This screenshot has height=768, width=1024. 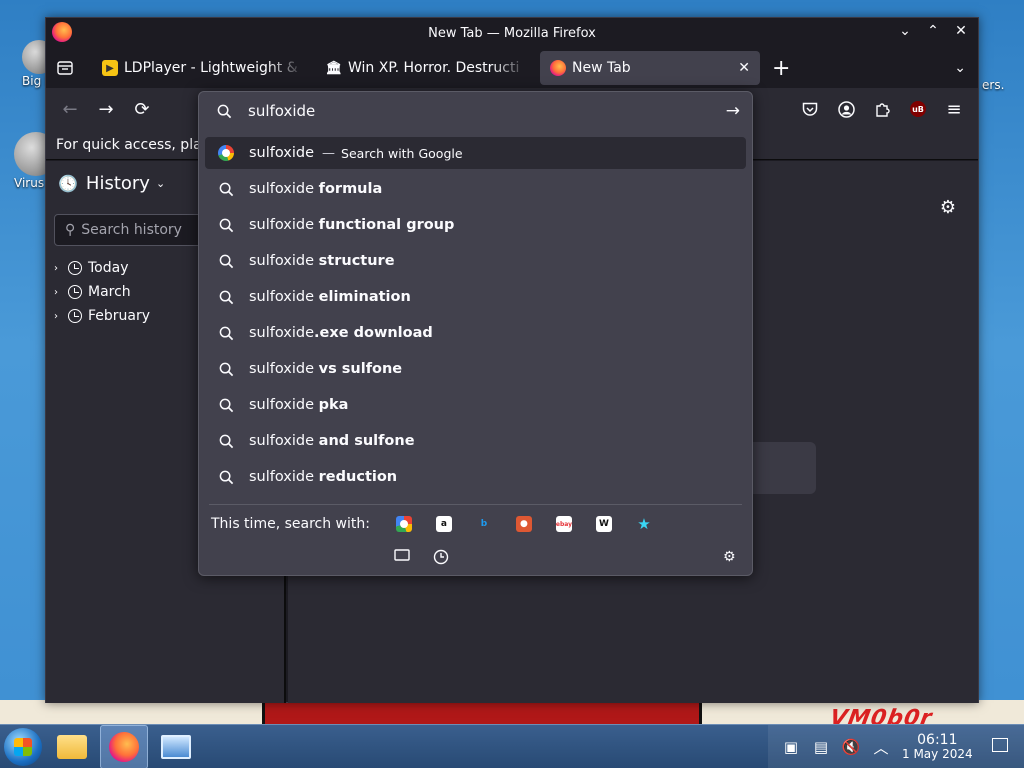 I want to click on tab-label: LDPlayer - Lightweight &, so click(x=211, y=68).